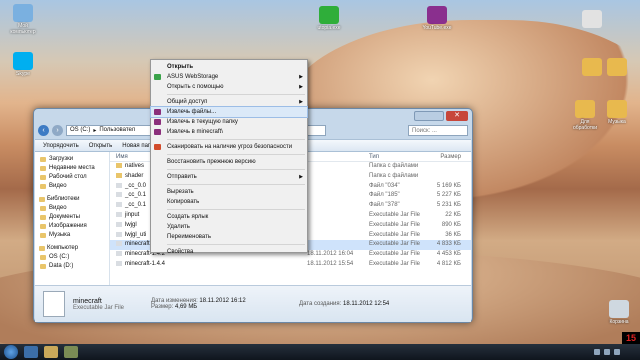  Describe the element at coordinates (229, 192) in the screenshot. I see `menu-item: Вырезать` at that location.